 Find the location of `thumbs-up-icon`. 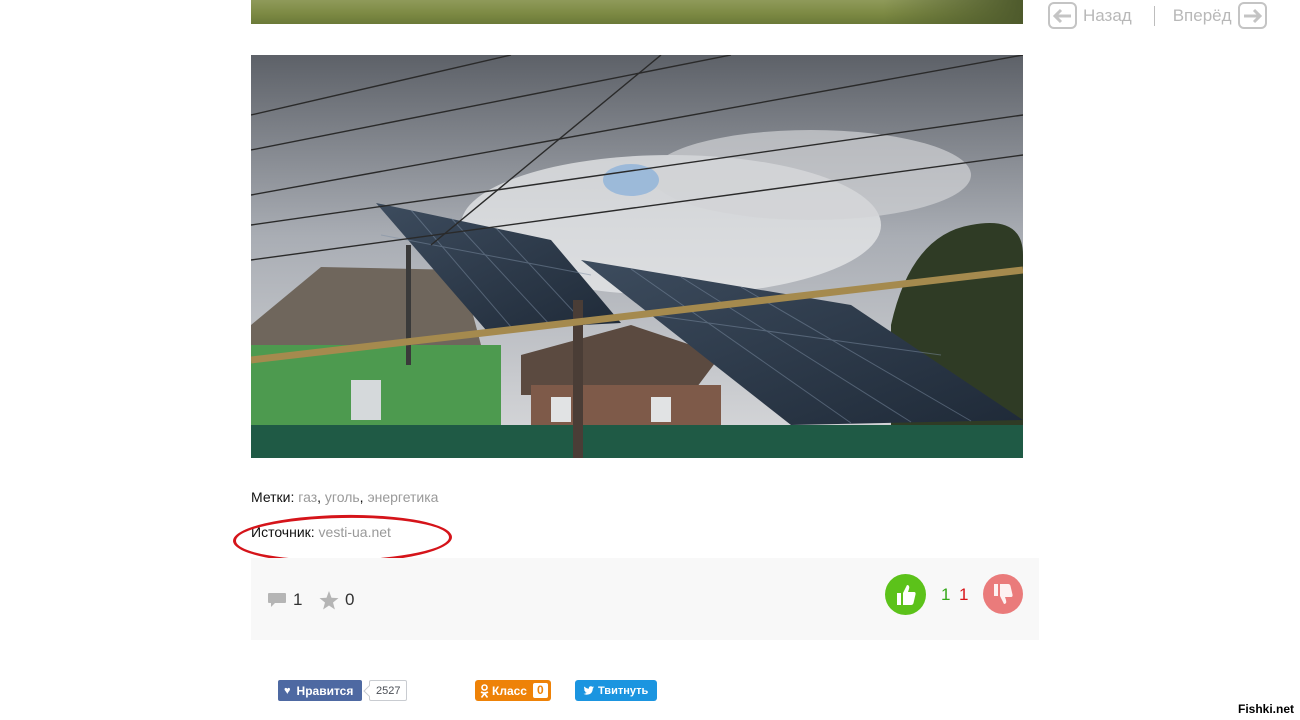

thumbs-up-icon is located at coordinates (906, 594).